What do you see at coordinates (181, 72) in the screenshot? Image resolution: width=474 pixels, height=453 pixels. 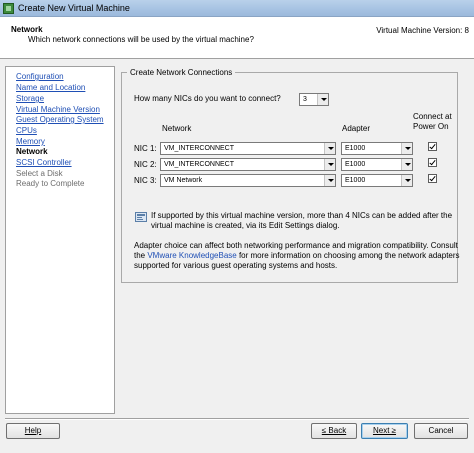 I see `group-legend: Create Network Connections` at bounding box center [181, 72].